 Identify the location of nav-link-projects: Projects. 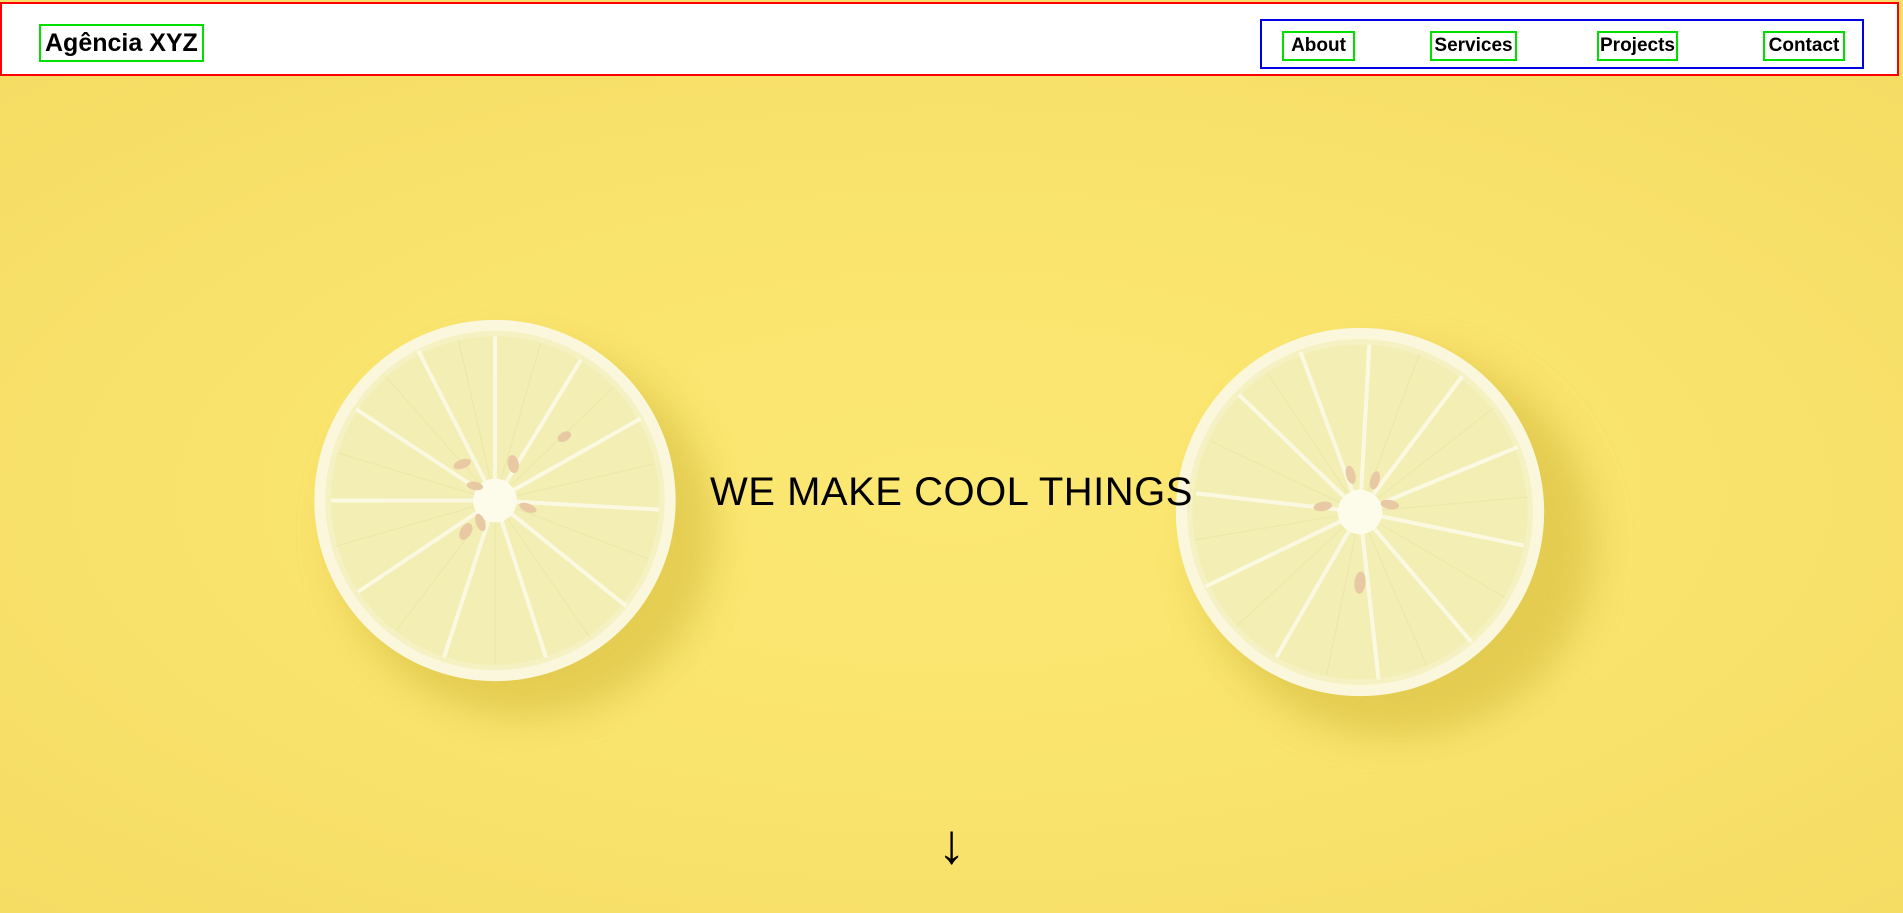
(1637, 46).